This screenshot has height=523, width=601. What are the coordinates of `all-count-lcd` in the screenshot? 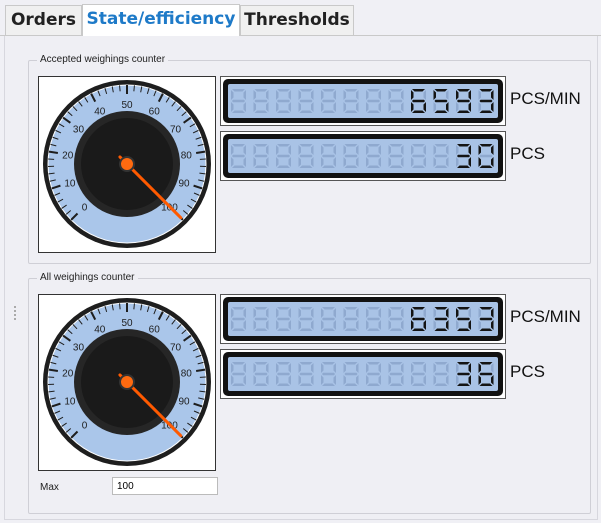 It's located at (363, 374).